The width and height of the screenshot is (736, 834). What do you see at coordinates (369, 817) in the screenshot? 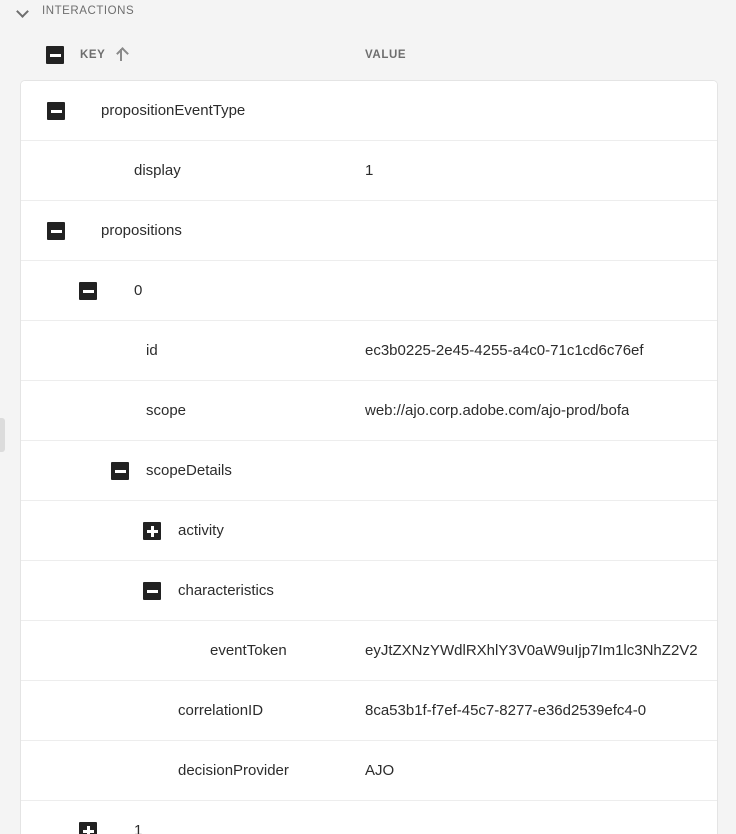
I see `table-row: 1` at bounding box center [369, 817].